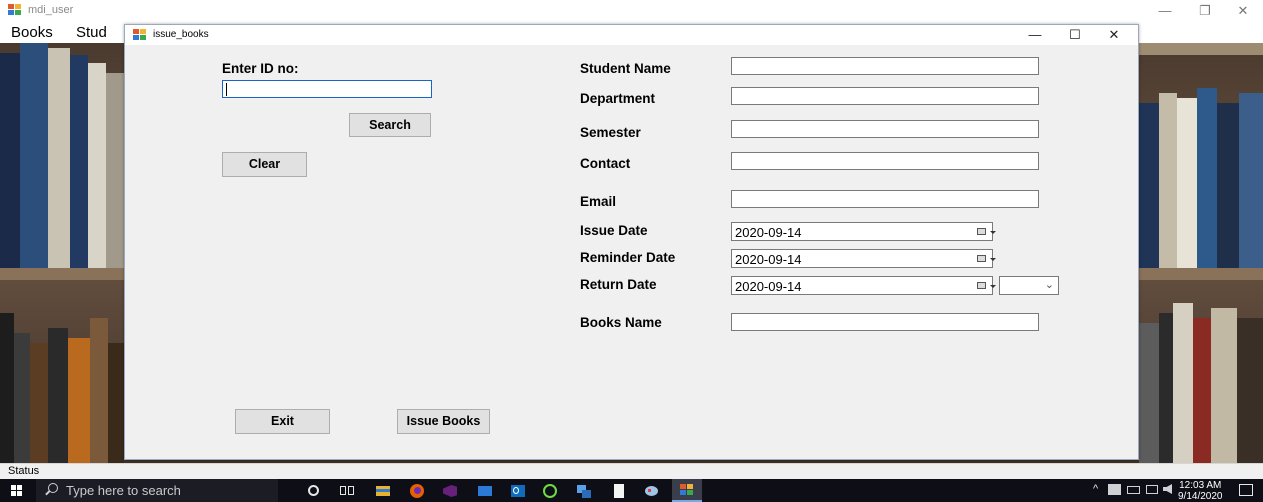 The image size is (1263, 502). What do you see at coordinates (347, 490) in the screenshot?
I see `task-view-icon` at bounding box center [347, 490].